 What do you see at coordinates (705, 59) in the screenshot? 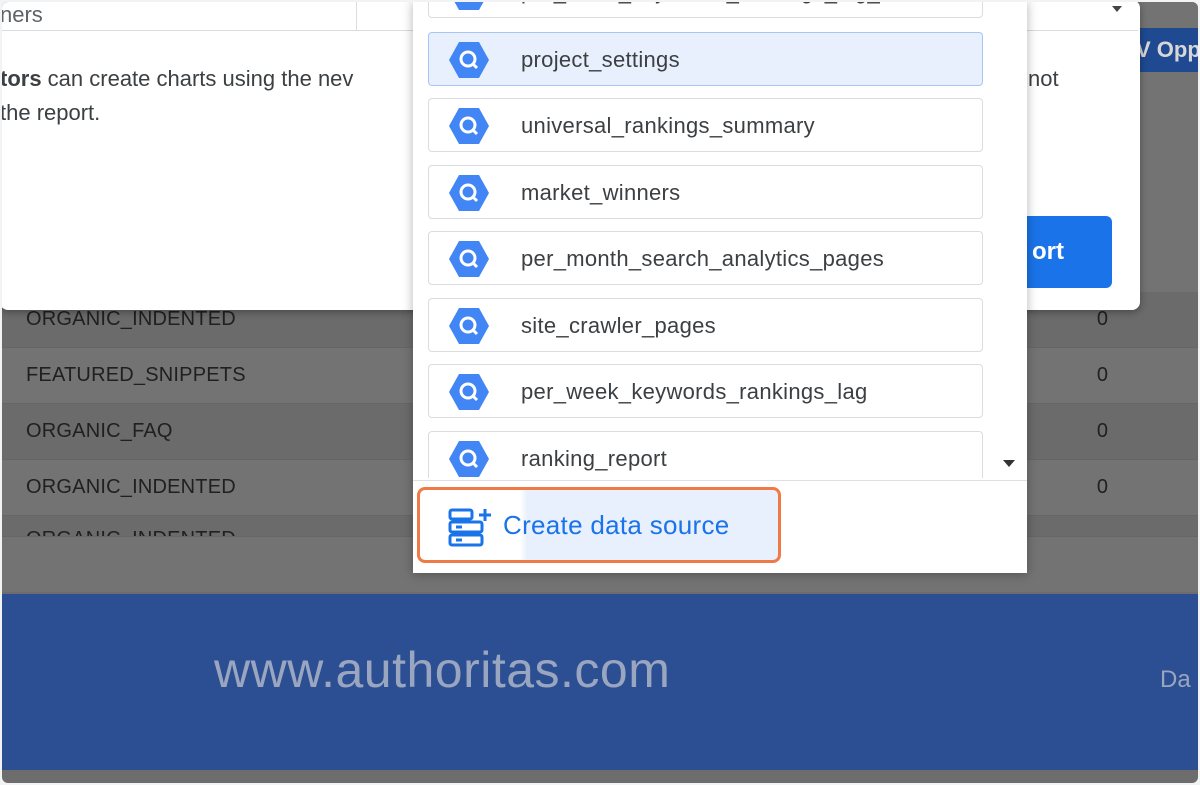
I see `data-source-item: project_settings` at bounding box center [705, 59].